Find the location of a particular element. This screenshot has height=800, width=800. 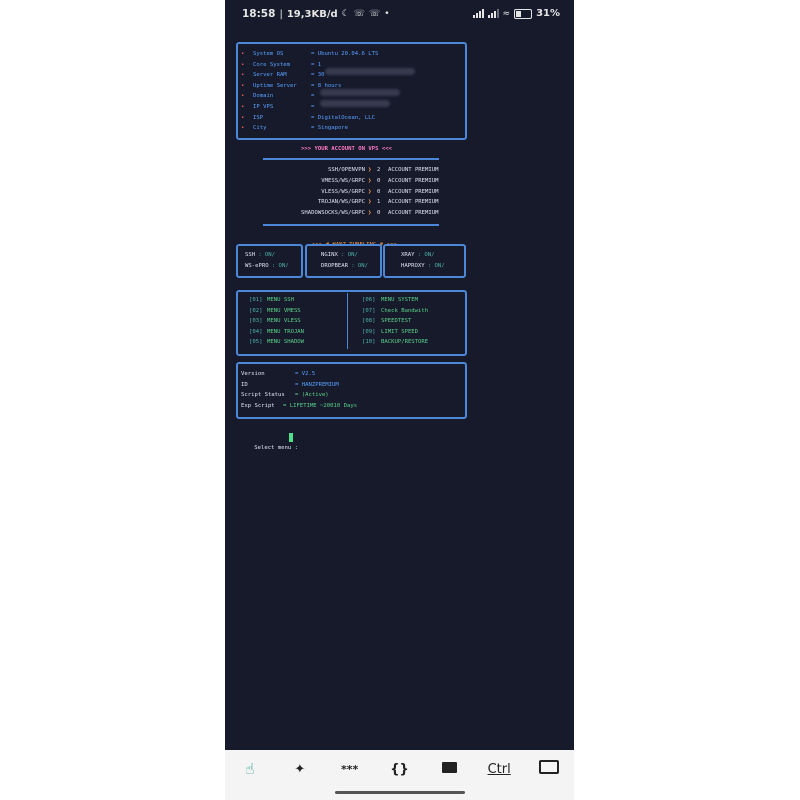

menu-code: [03] is located at coordinates (256, 321).